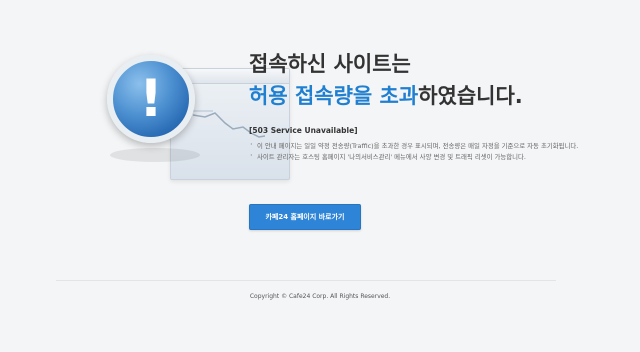  I want to click on page-title: 접속하신 사이트는, so click(330, 64).